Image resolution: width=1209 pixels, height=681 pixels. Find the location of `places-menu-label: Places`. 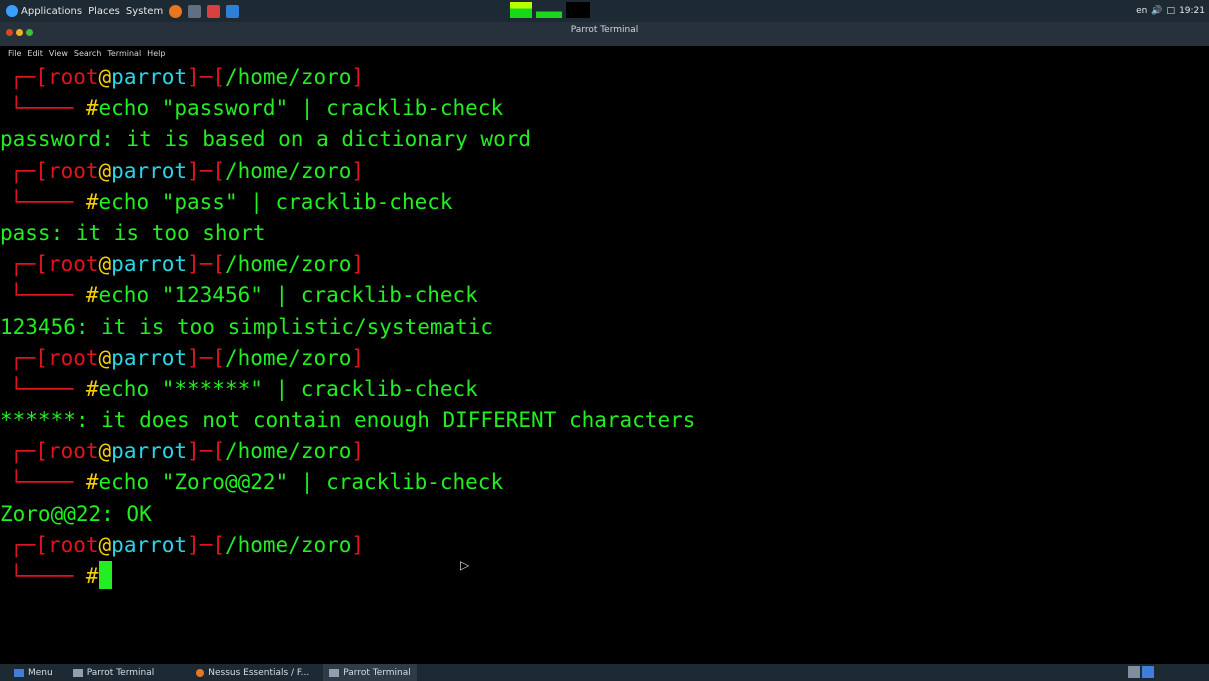

places-menu-label: Places is located at coordinates (104, 11).